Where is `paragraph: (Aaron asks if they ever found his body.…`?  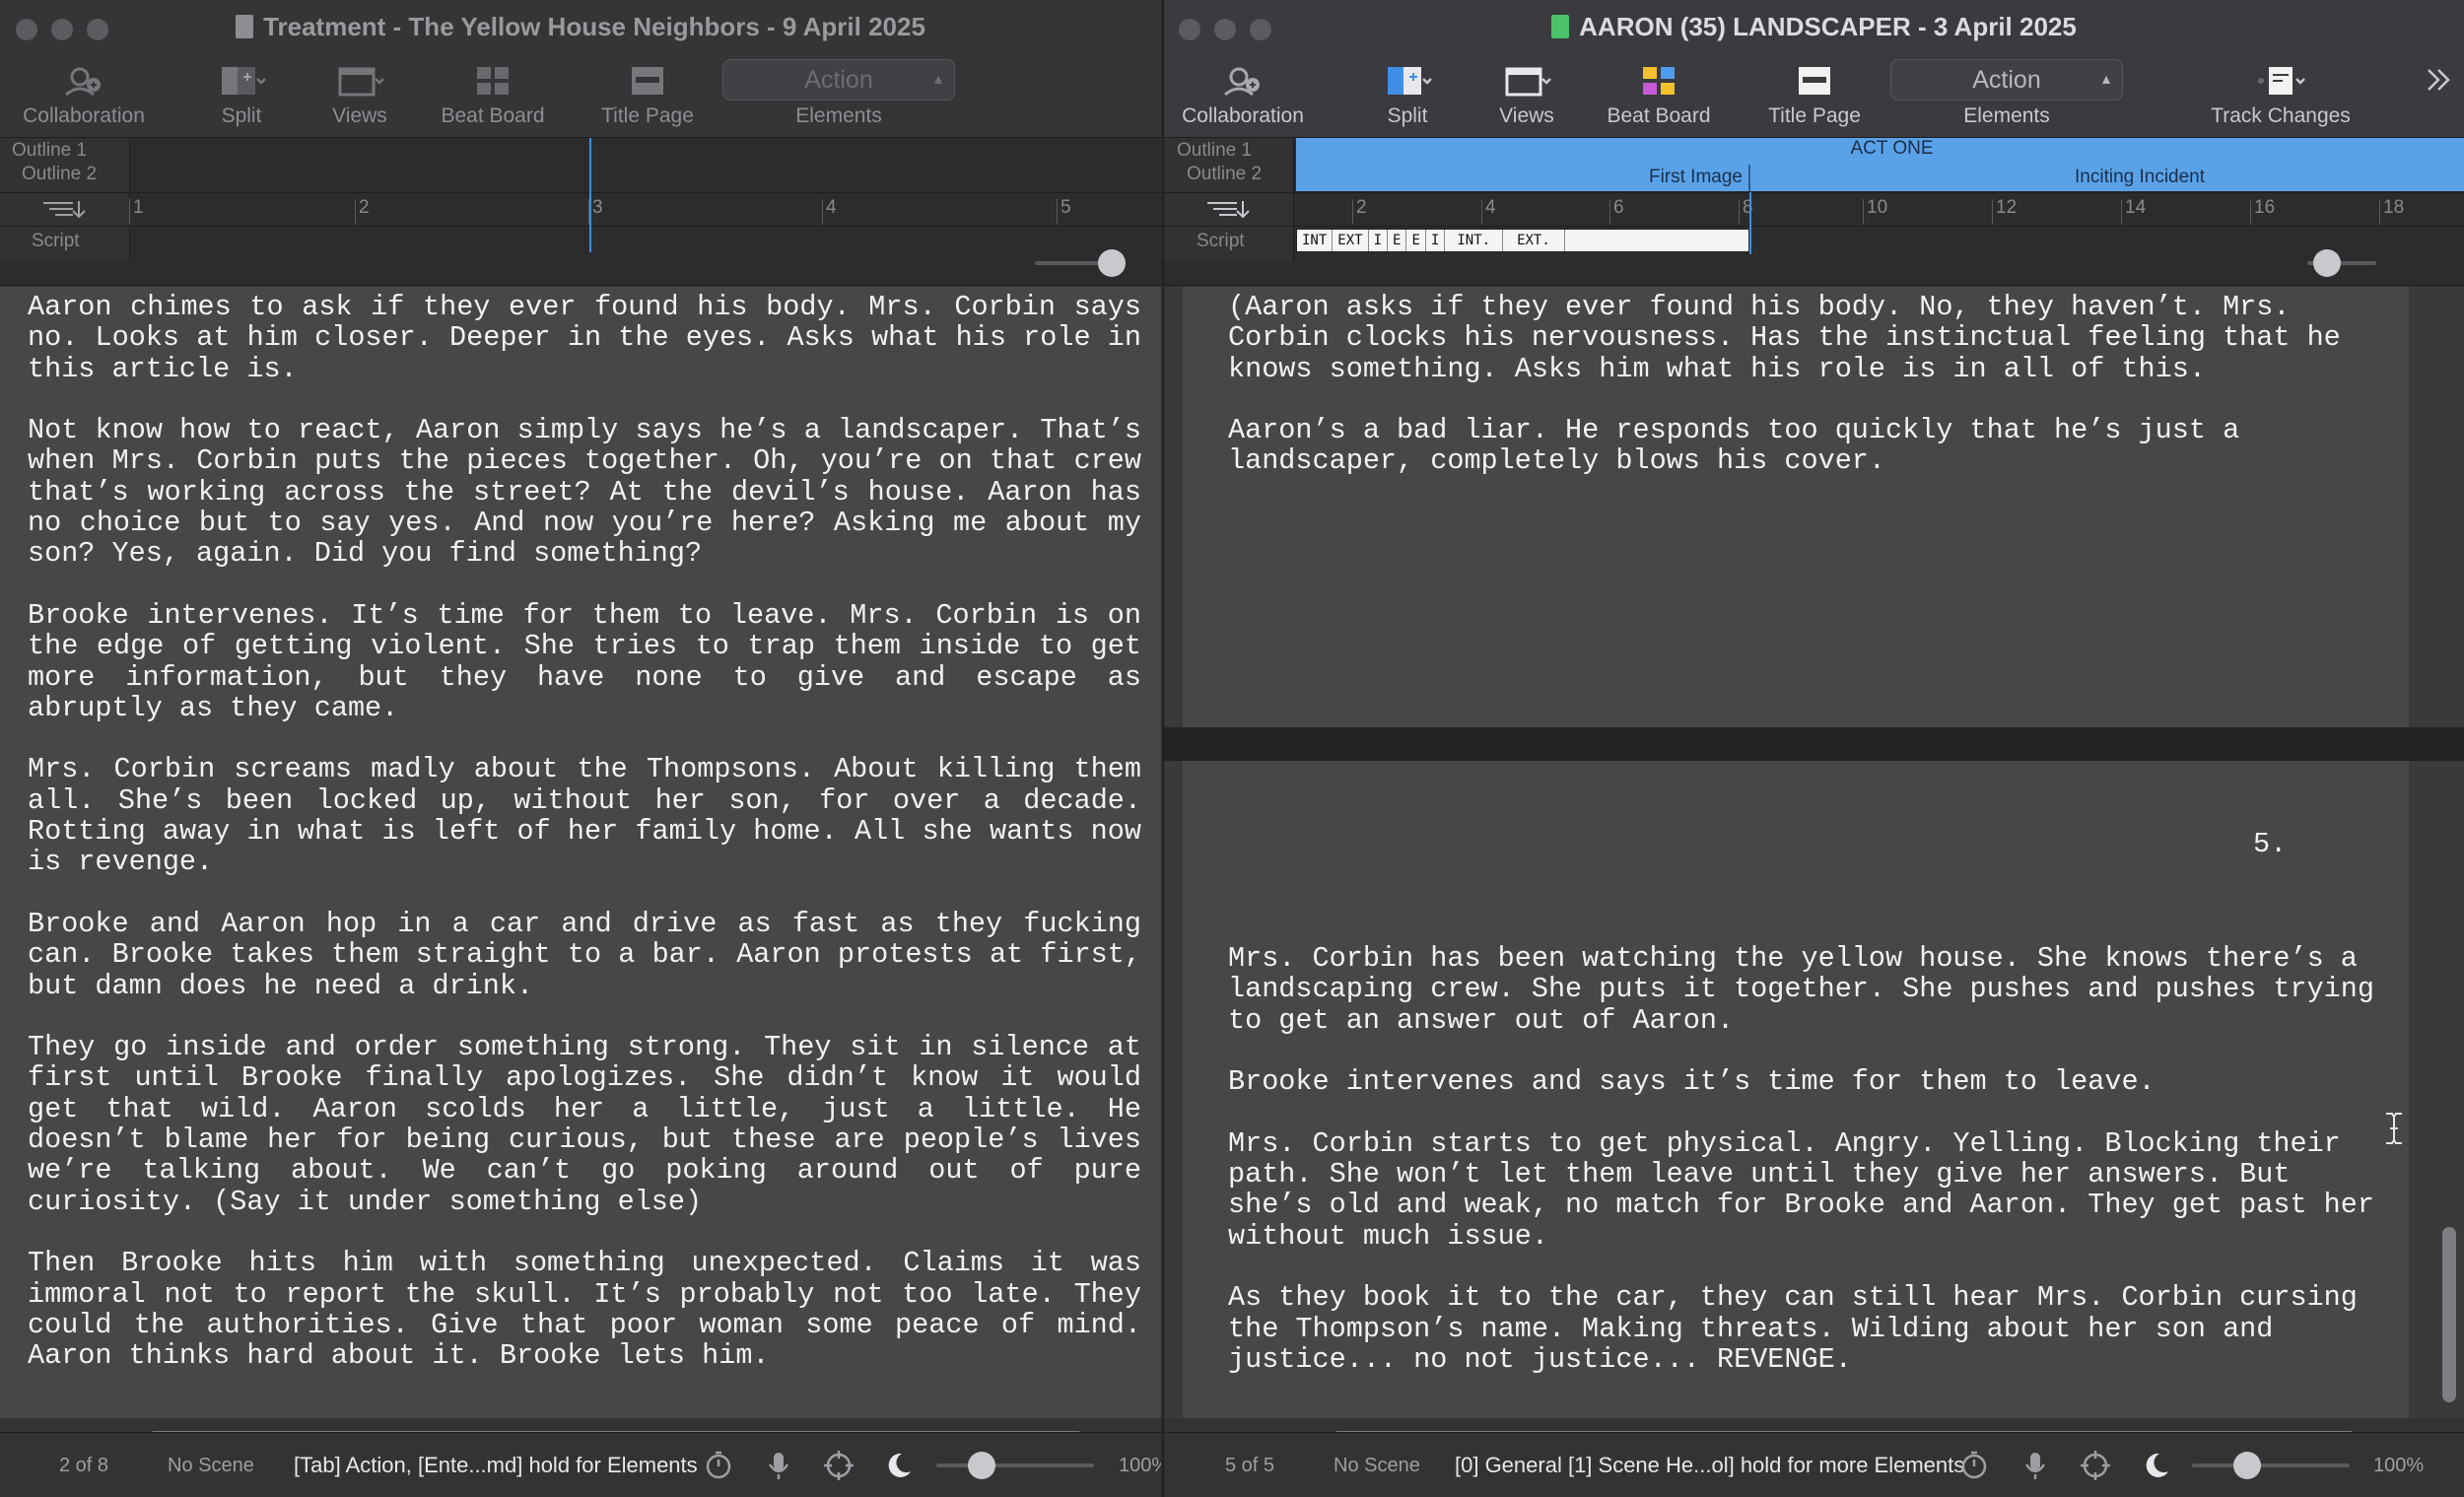 paragraph: (Aaron asks if they ever found his body.… is located at coordinates (1809, 338).